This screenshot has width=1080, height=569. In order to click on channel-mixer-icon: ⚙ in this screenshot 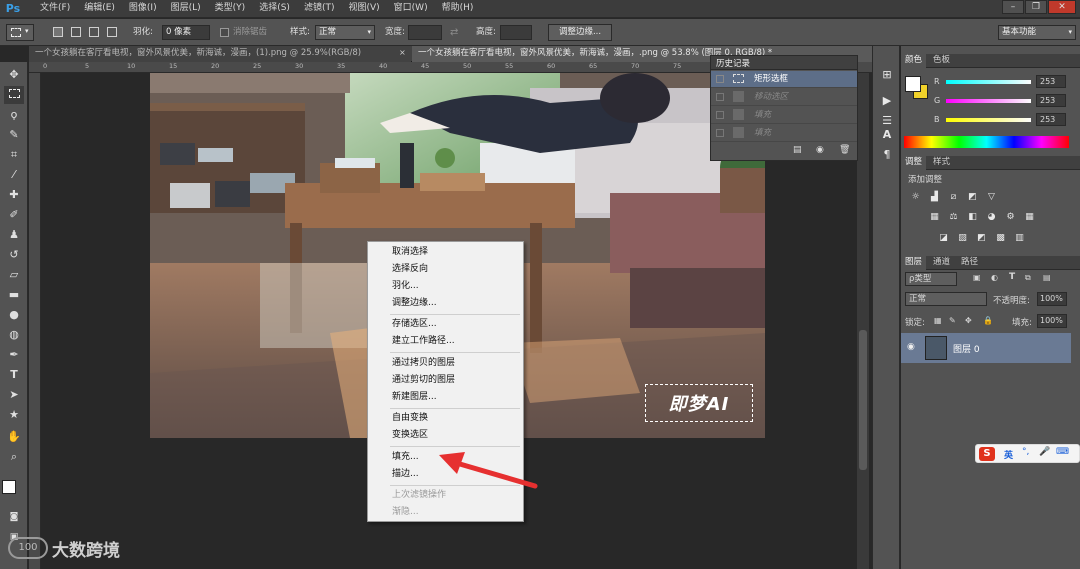, I will do `click(1010, 217)`.